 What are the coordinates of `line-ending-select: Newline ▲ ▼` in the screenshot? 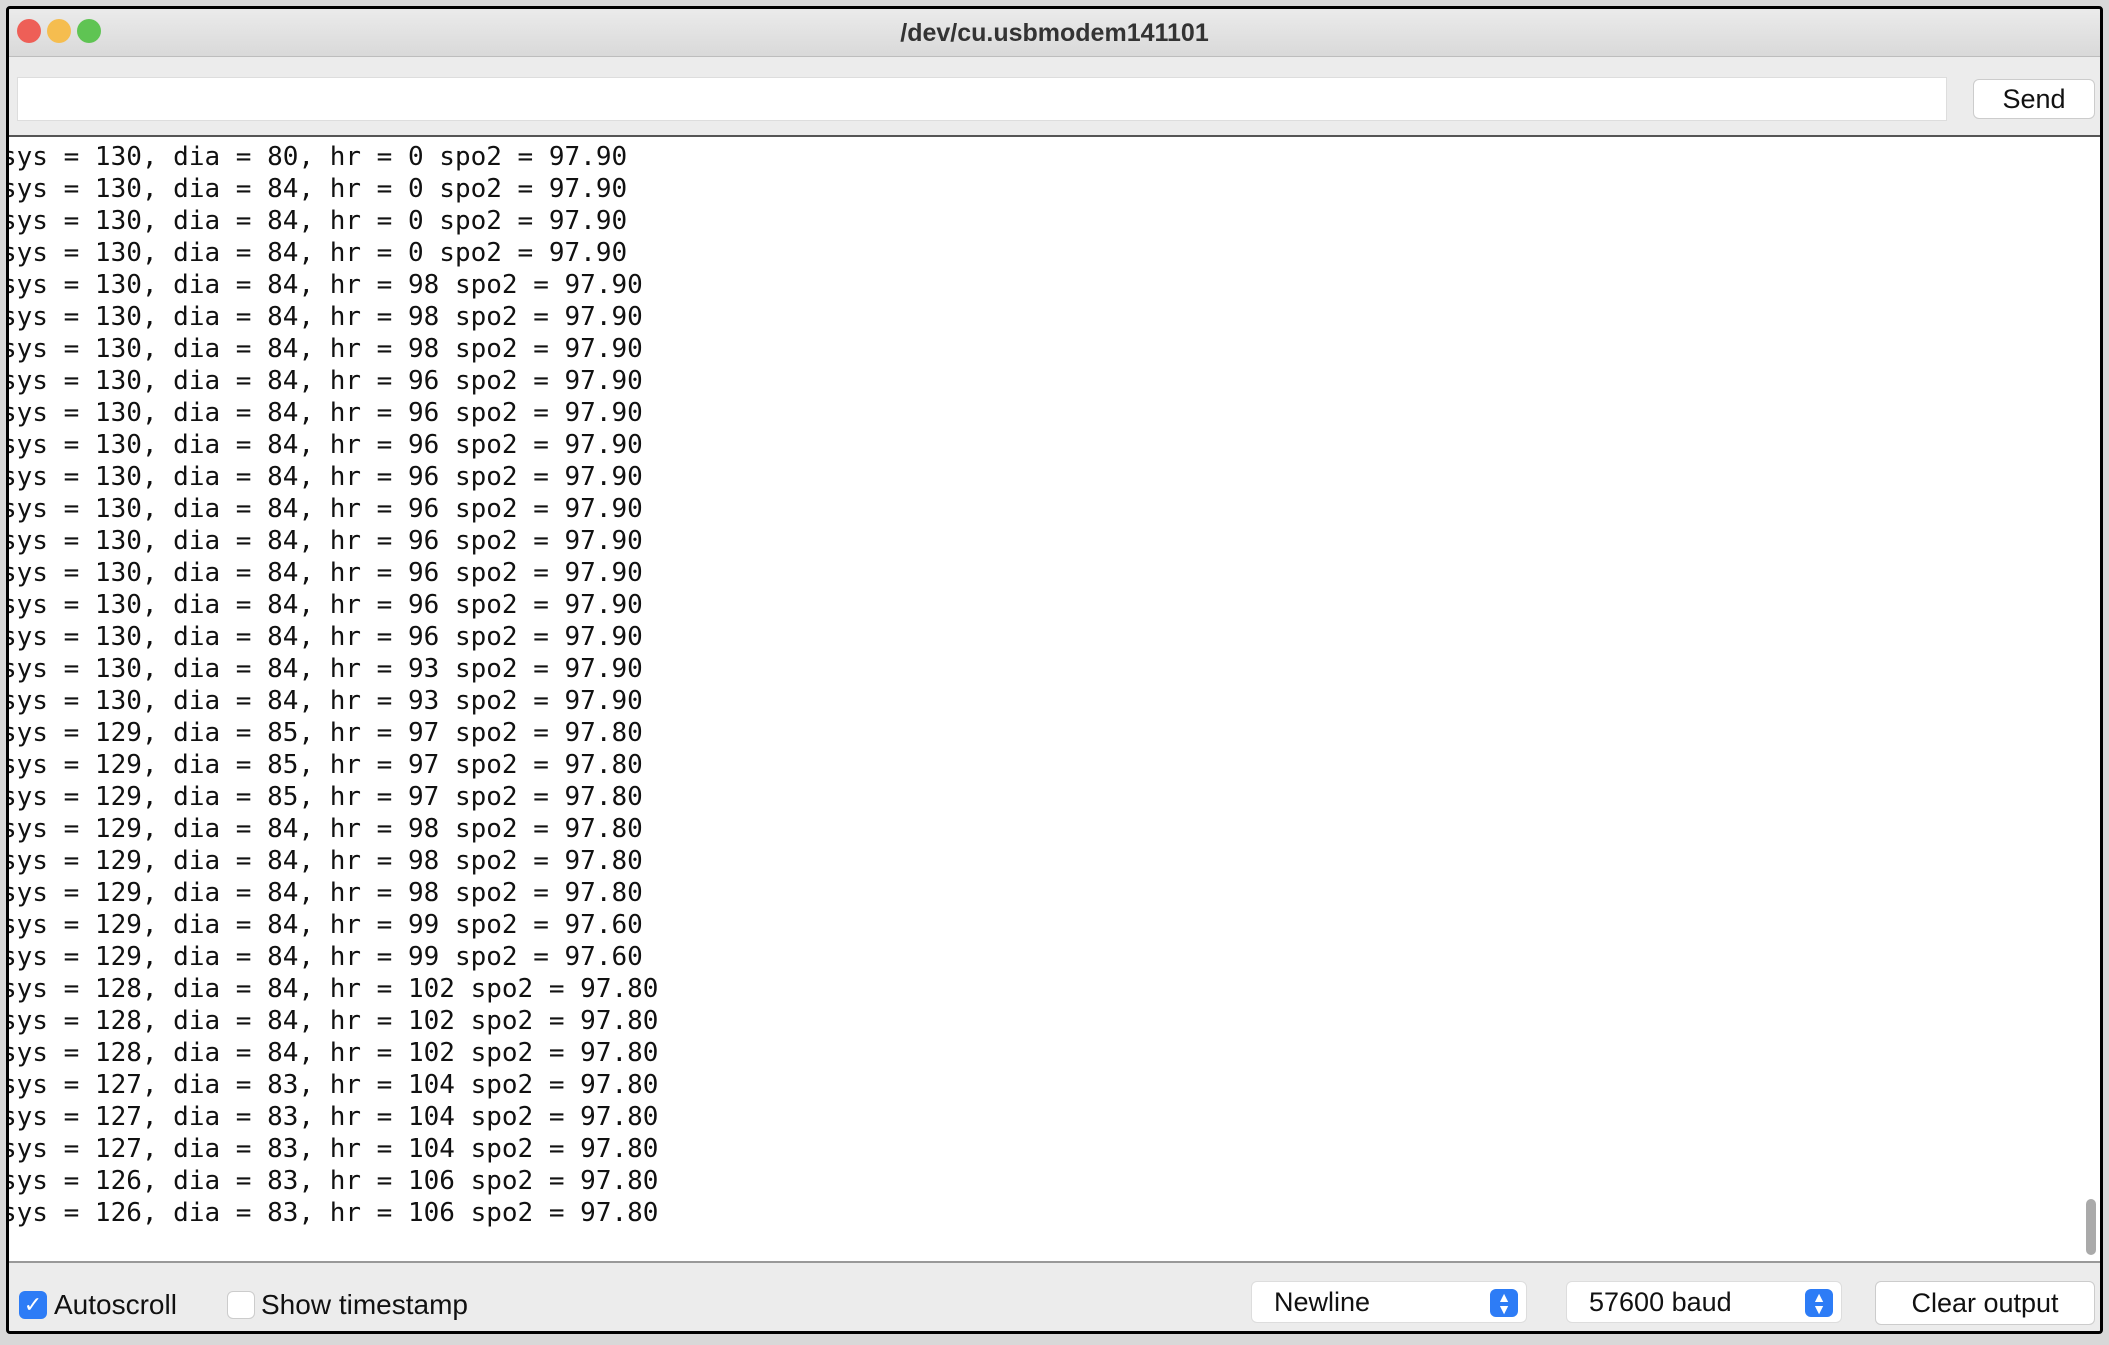 It's located at (1389, 1302).